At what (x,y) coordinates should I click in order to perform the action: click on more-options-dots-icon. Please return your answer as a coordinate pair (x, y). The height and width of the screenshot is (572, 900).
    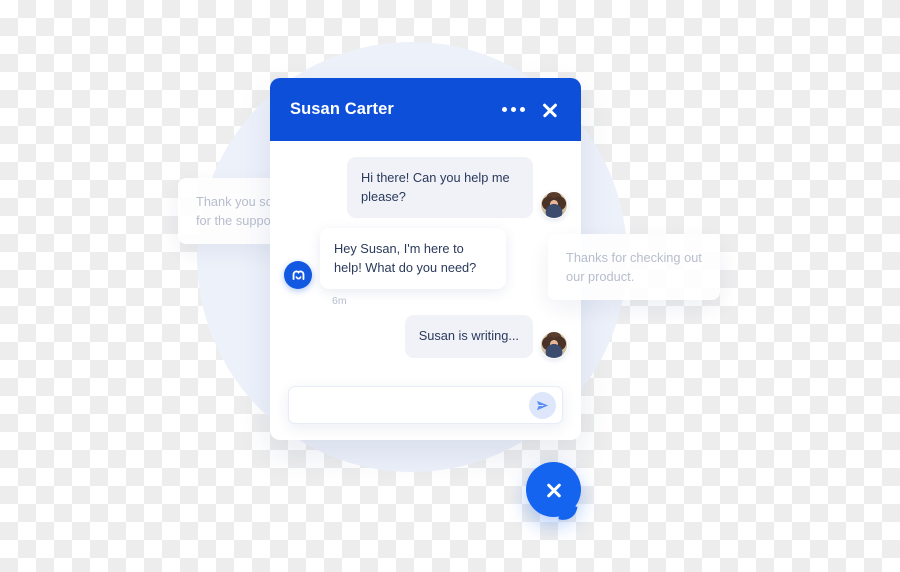
    Looking at the image, I should click on (513, 109).